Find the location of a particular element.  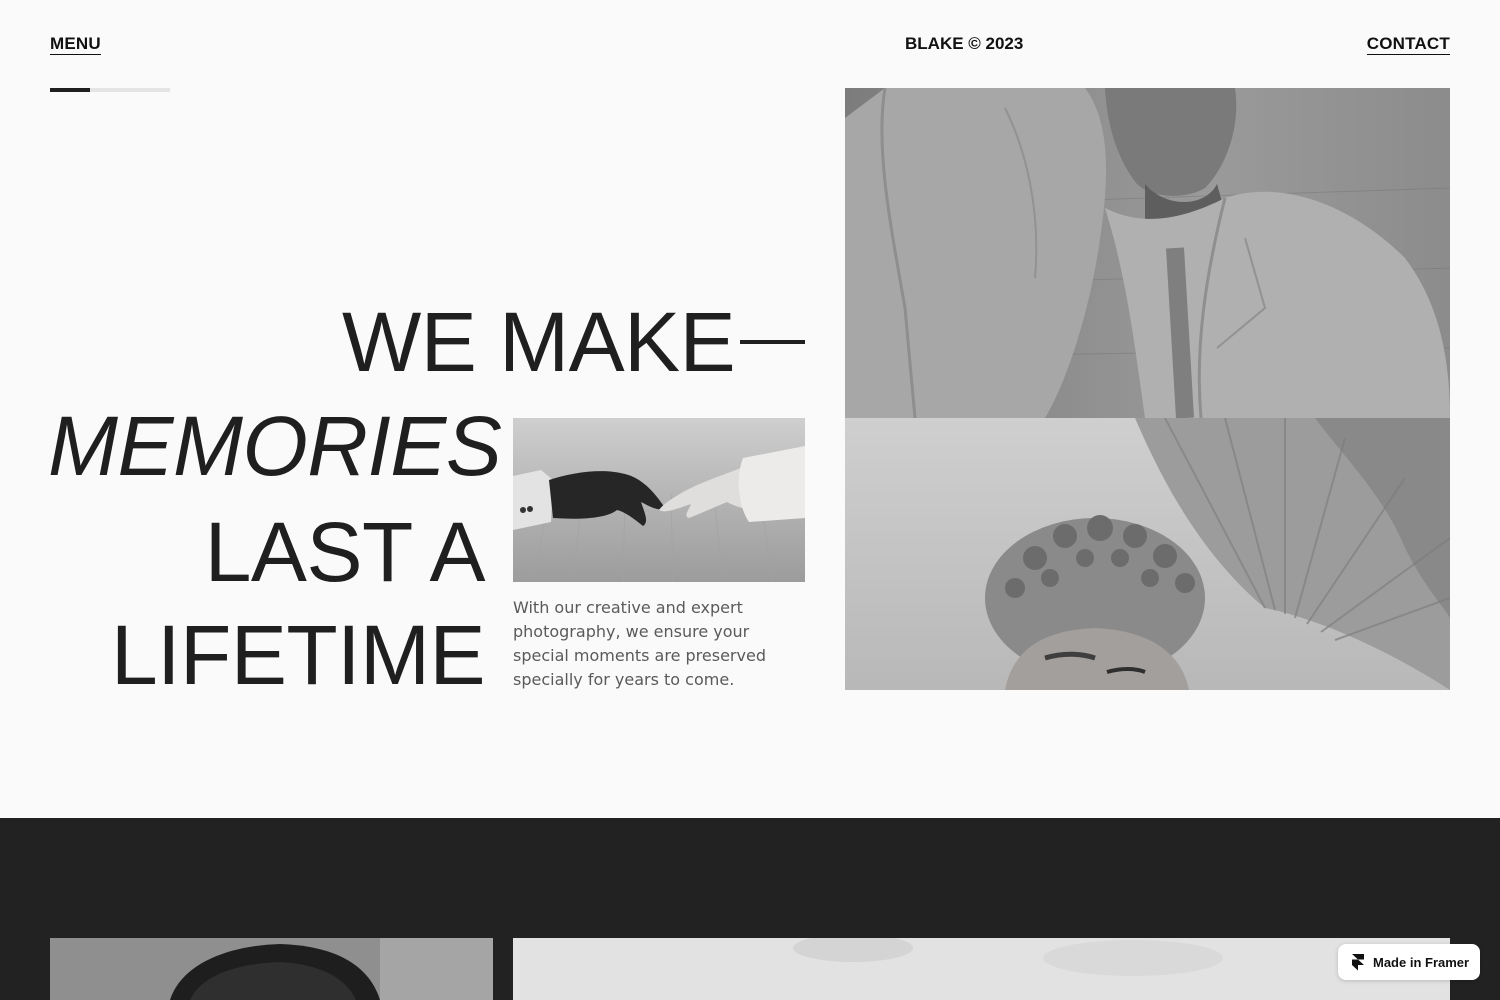

brand-title: BLAKE © 2023 is located at coordinates (964, 43).